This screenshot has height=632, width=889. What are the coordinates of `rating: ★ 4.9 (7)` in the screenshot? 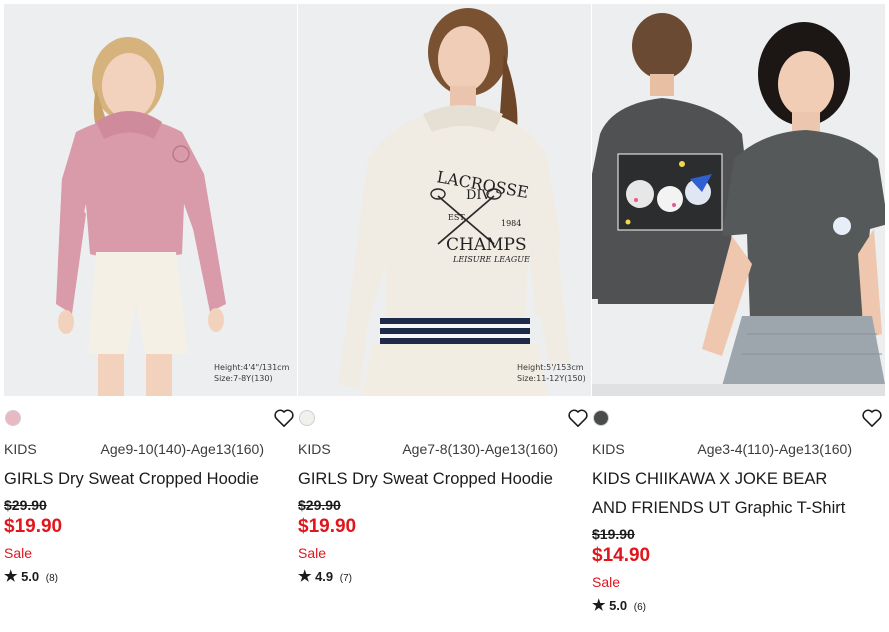 It's located at (325, 576).